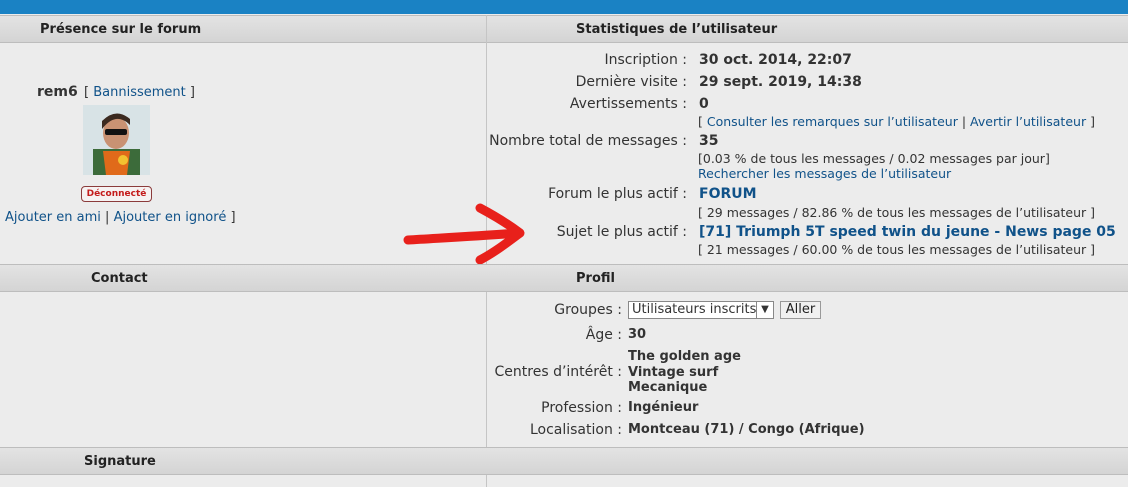  I want to click on contact-header-label: Contact, so click(119, 278).